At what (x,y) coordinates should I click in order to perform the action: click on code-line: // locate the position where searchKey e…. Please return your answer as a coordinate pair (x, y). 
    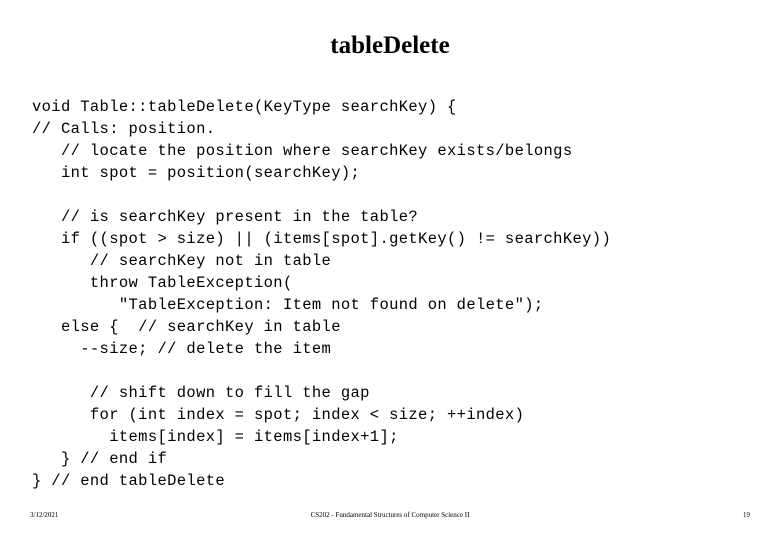
    Looking at the image, I should click on (302, 151).